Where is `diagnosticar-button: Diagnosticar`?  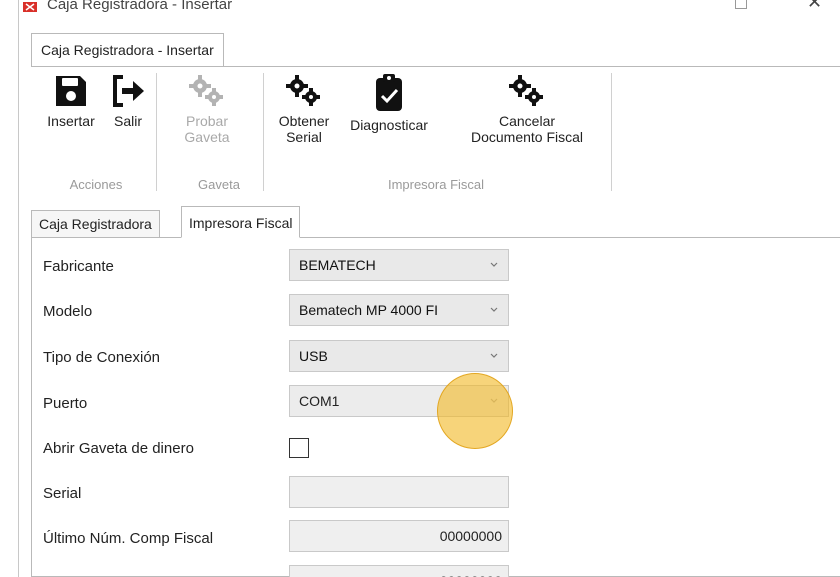 diagnosticar-button: Diagnosticar is located at coordinates (389, 103).